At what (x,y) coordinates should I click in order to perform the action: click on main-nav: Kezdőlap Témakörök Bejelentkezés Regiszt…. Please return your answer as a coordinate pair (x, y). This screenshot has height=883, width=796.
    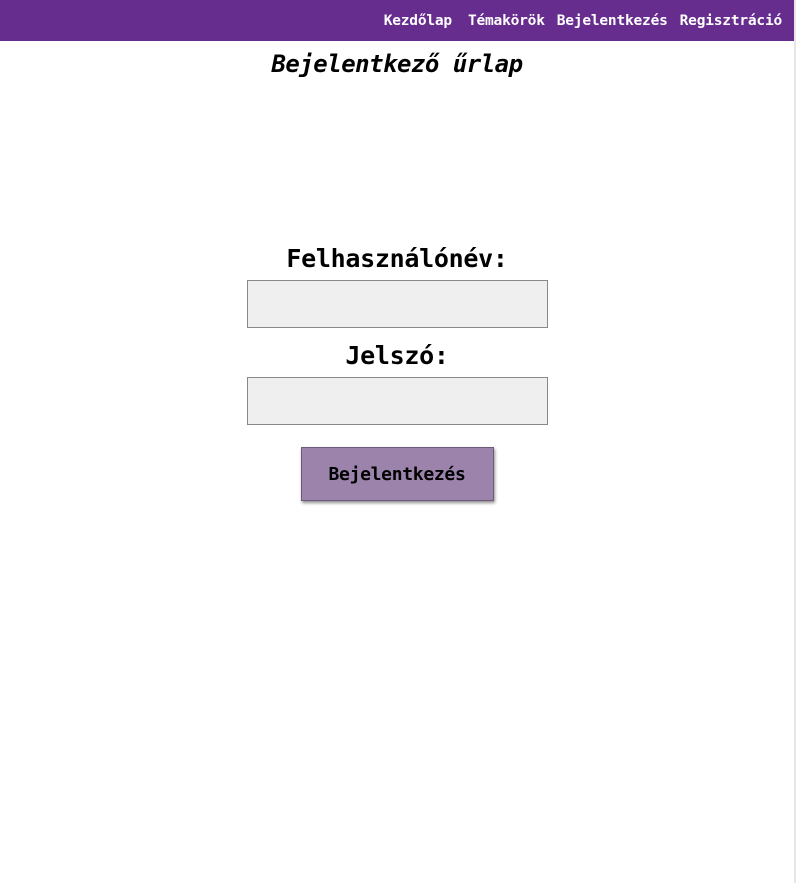
    Looking at the image, I should click on (583, 20).